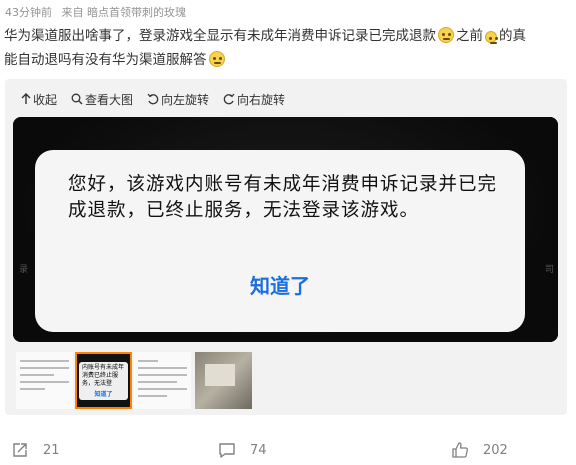  Describe the element at coordinates (185, 99) in the screenshot. I see `rotate-left-label: 向左旋转` at that location.